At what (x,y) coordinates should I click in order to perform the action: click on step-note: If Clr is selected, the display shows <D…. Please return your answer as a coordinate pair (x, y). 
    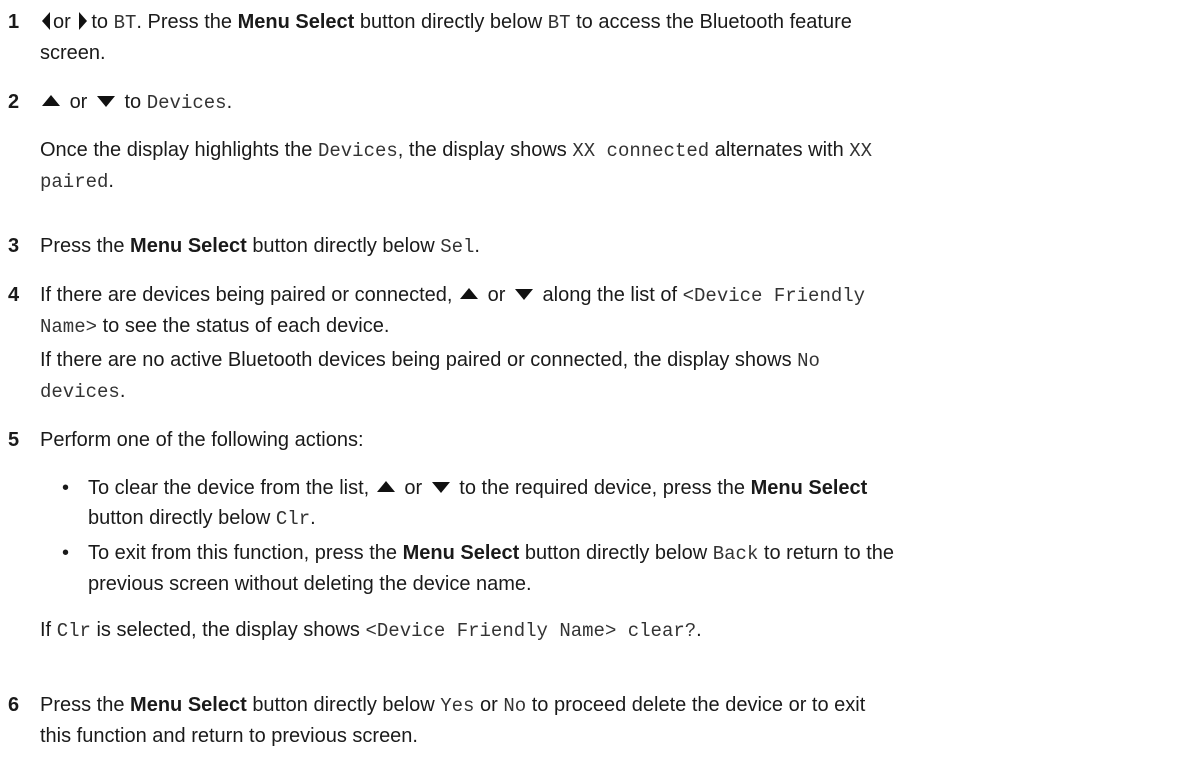
    Looking at the image, I should click on (371, 630).